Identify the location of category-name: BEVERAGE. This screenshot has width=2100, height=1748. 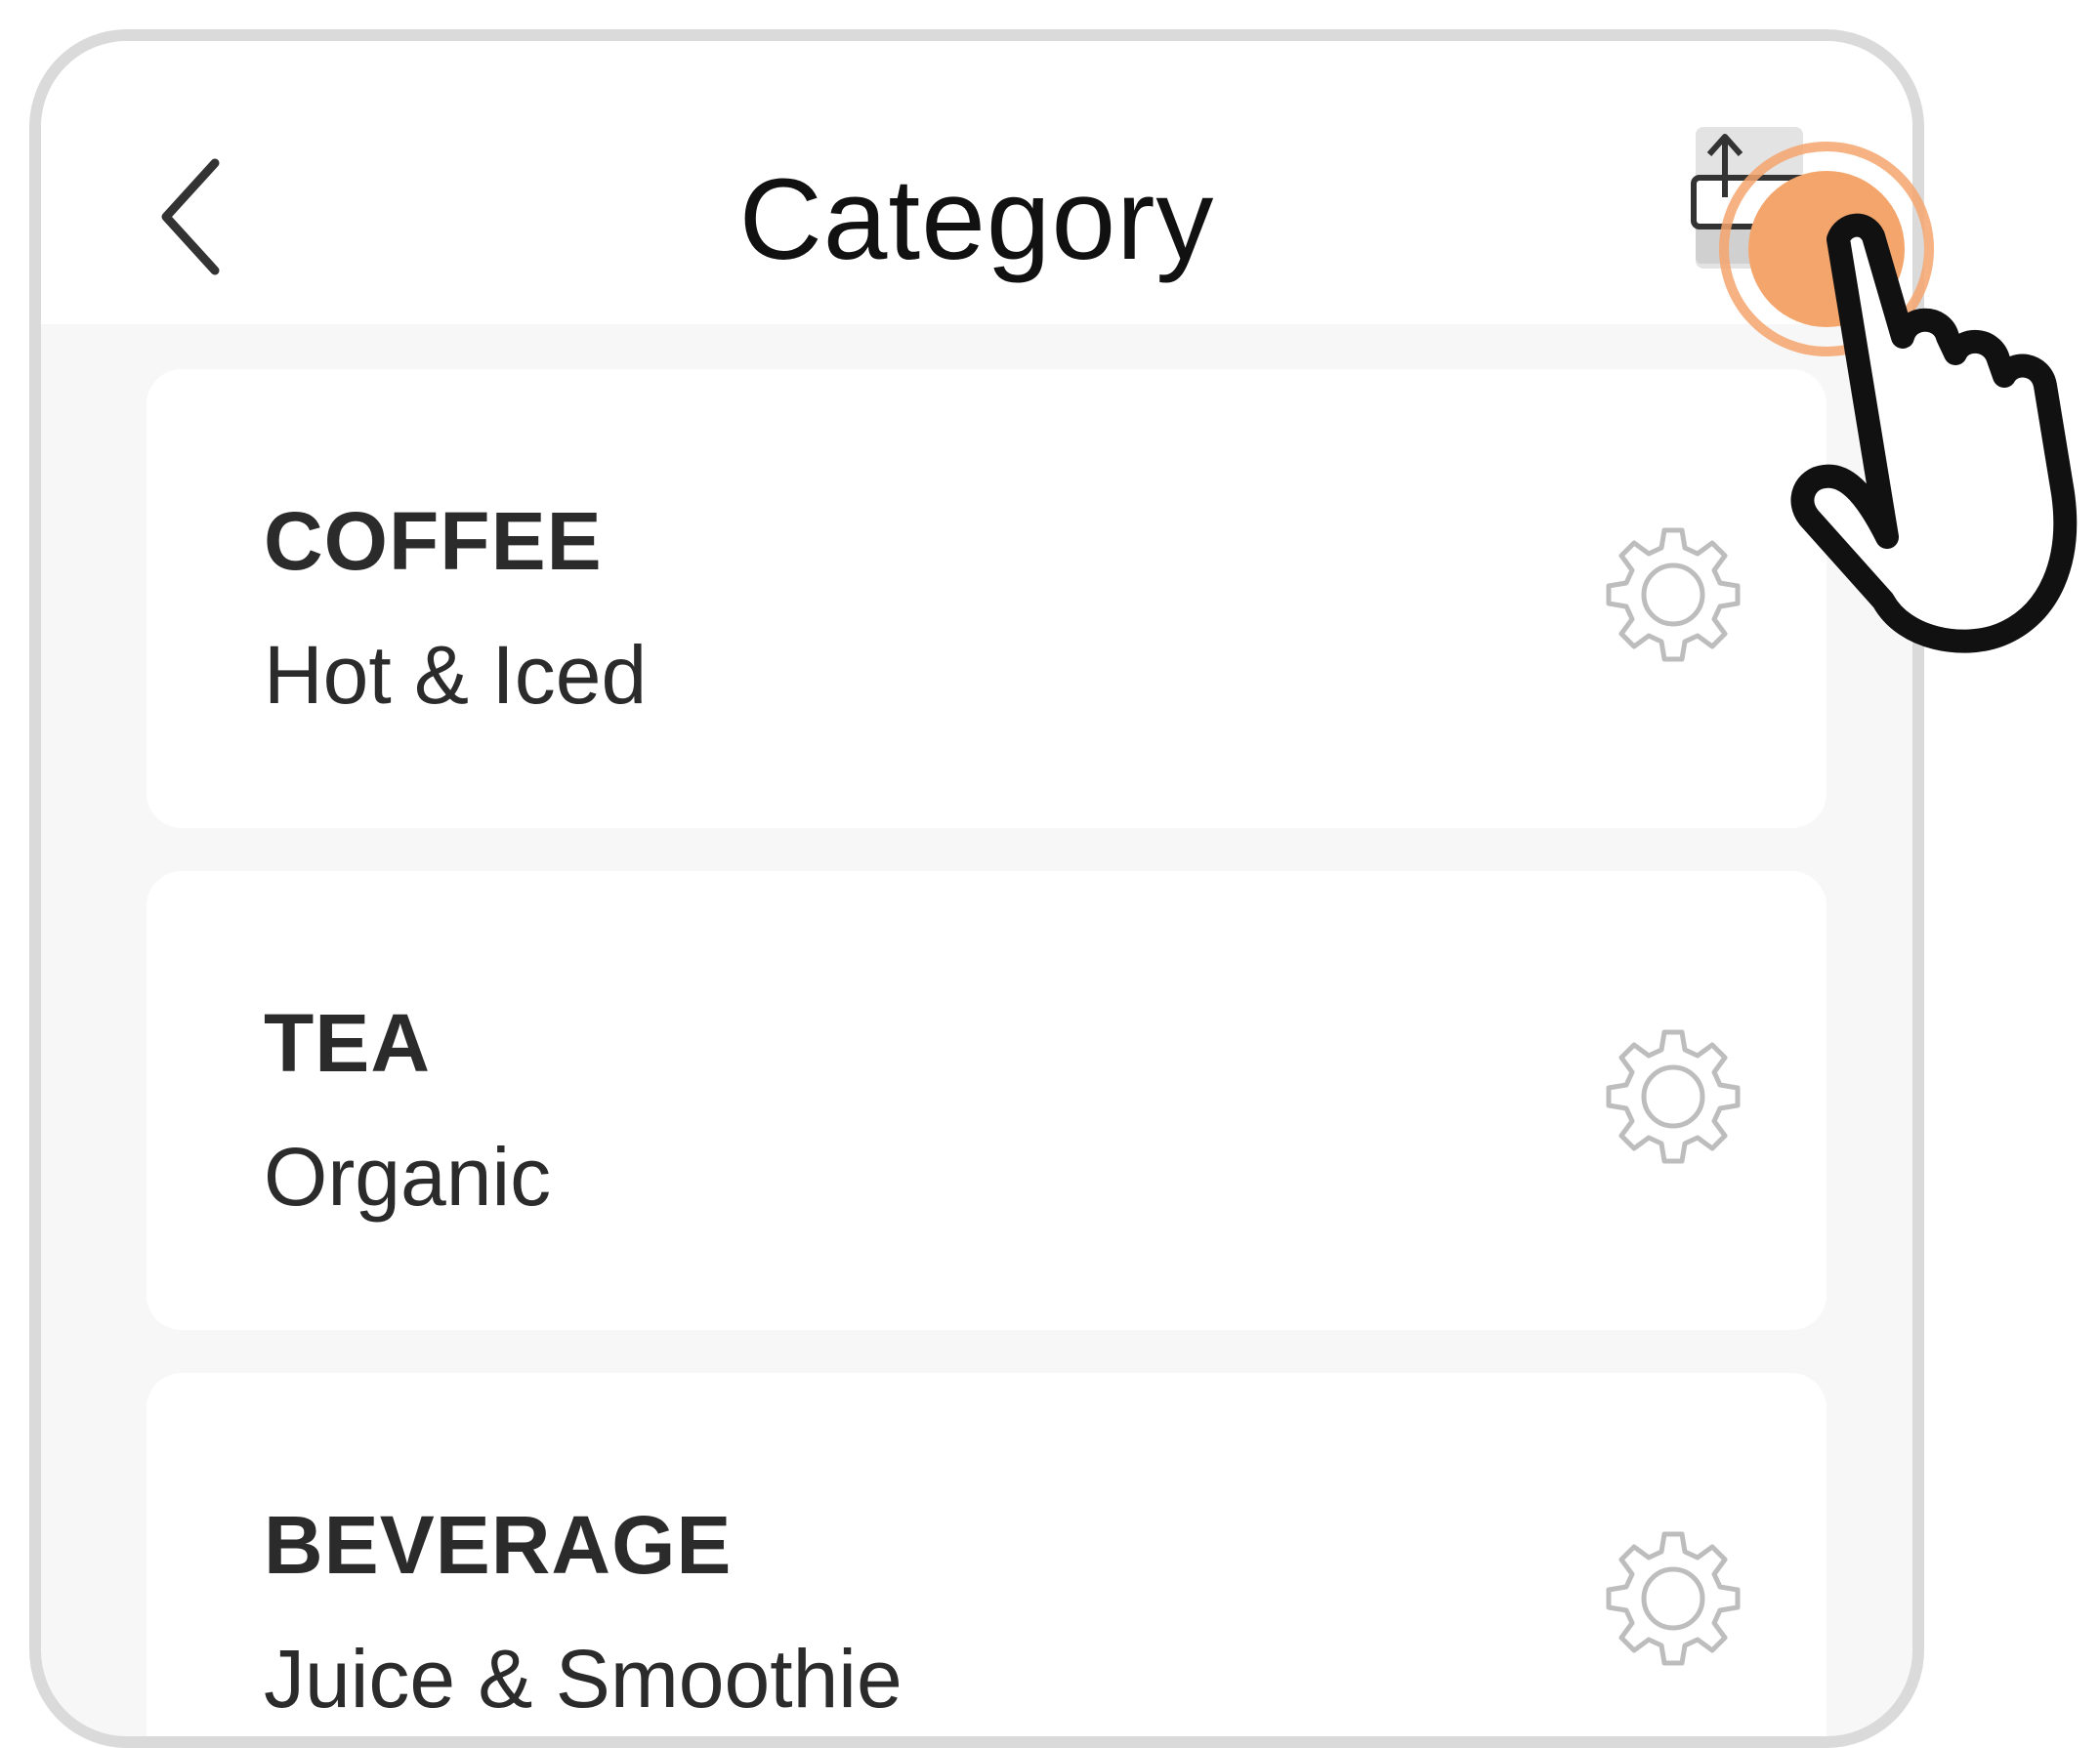
(498, 1545).